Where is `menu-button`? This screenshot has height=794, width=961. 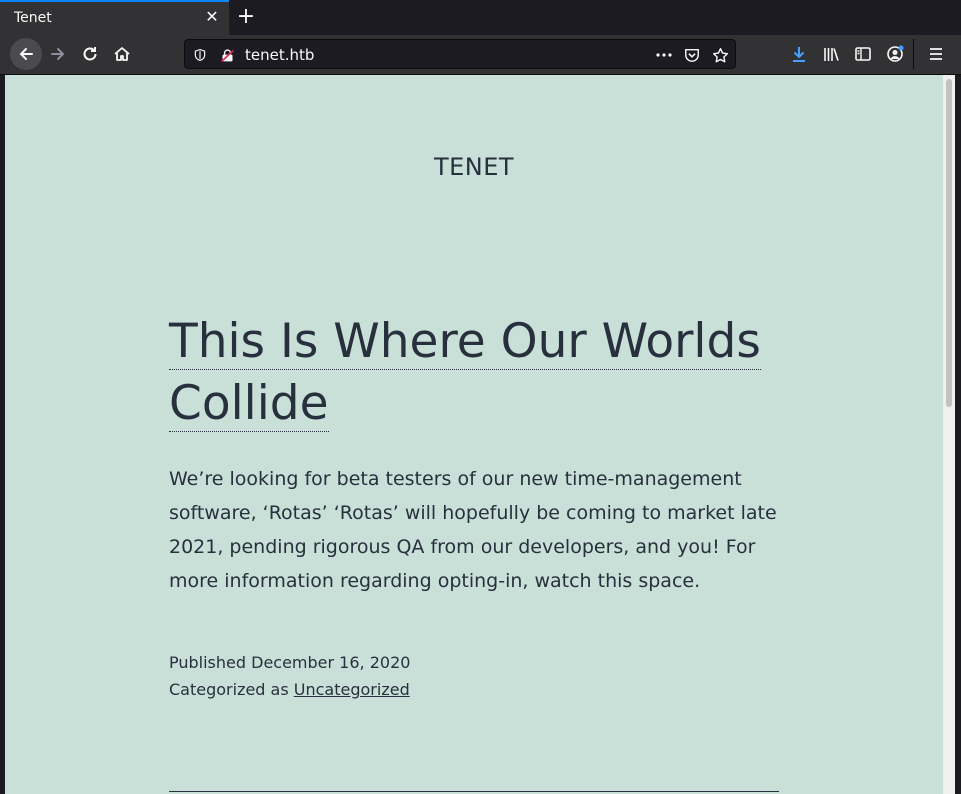 menu-button is located at coordinates (936, 54).